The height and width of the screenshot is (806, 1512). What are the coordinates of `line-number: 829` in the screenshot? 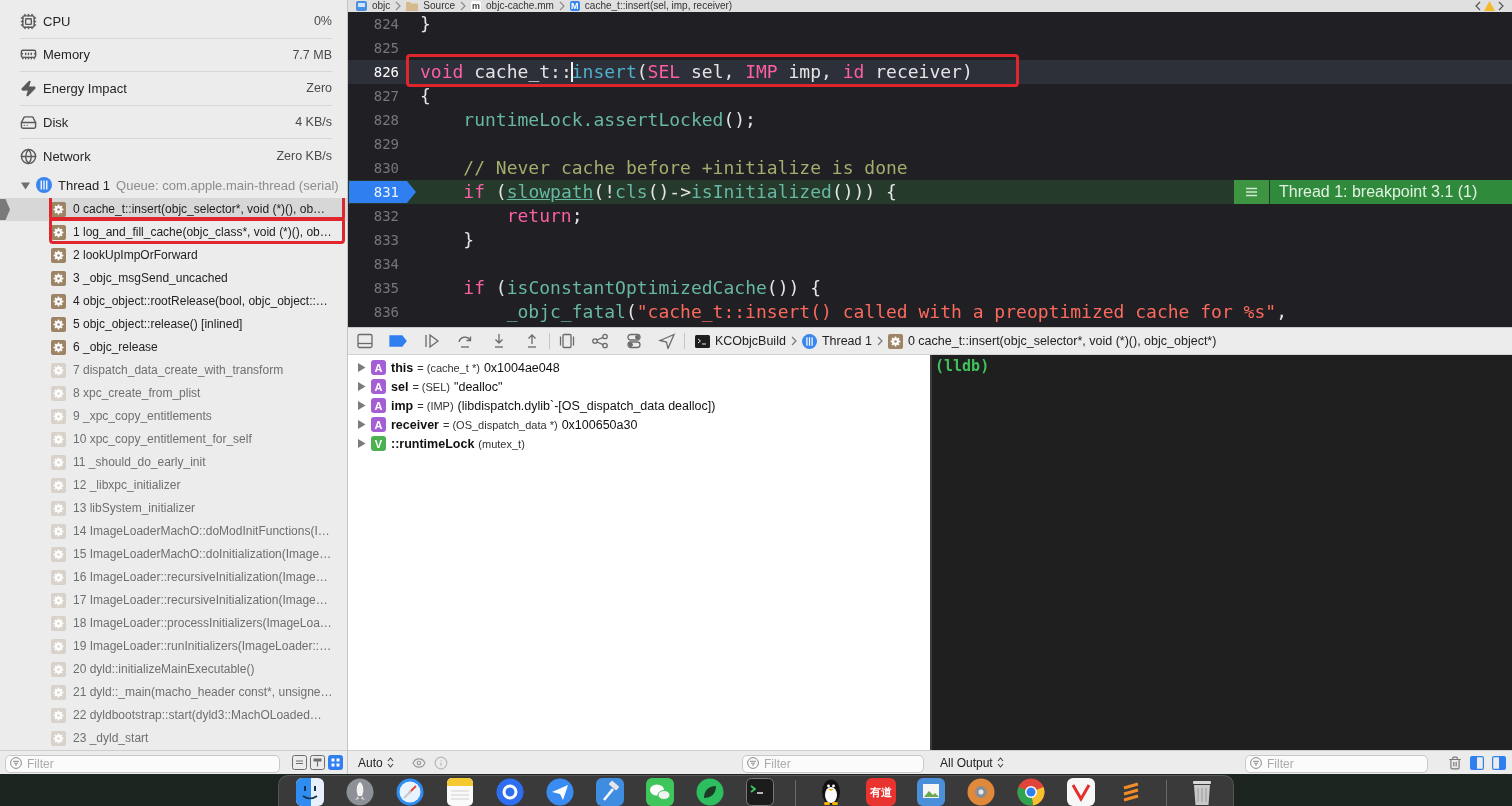 It's located at (386, 144).